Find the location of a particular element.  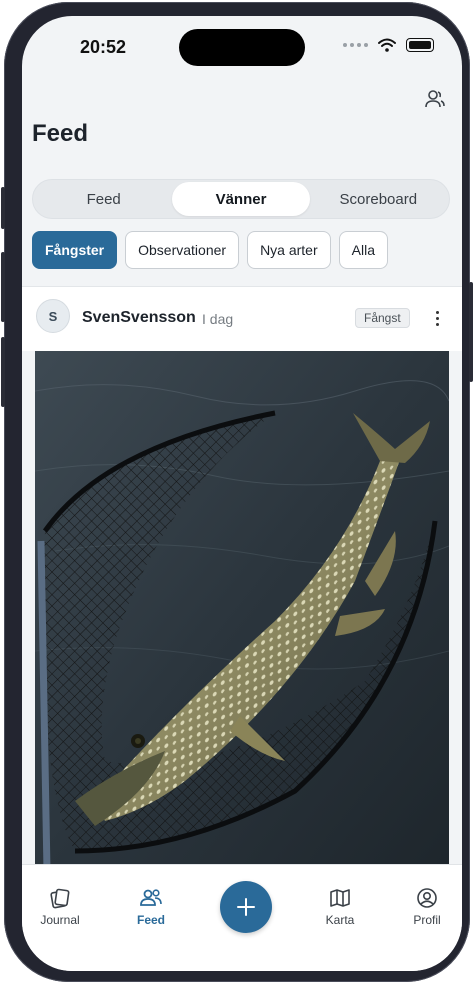

dynamic-island is located at coordinates (242, 47).